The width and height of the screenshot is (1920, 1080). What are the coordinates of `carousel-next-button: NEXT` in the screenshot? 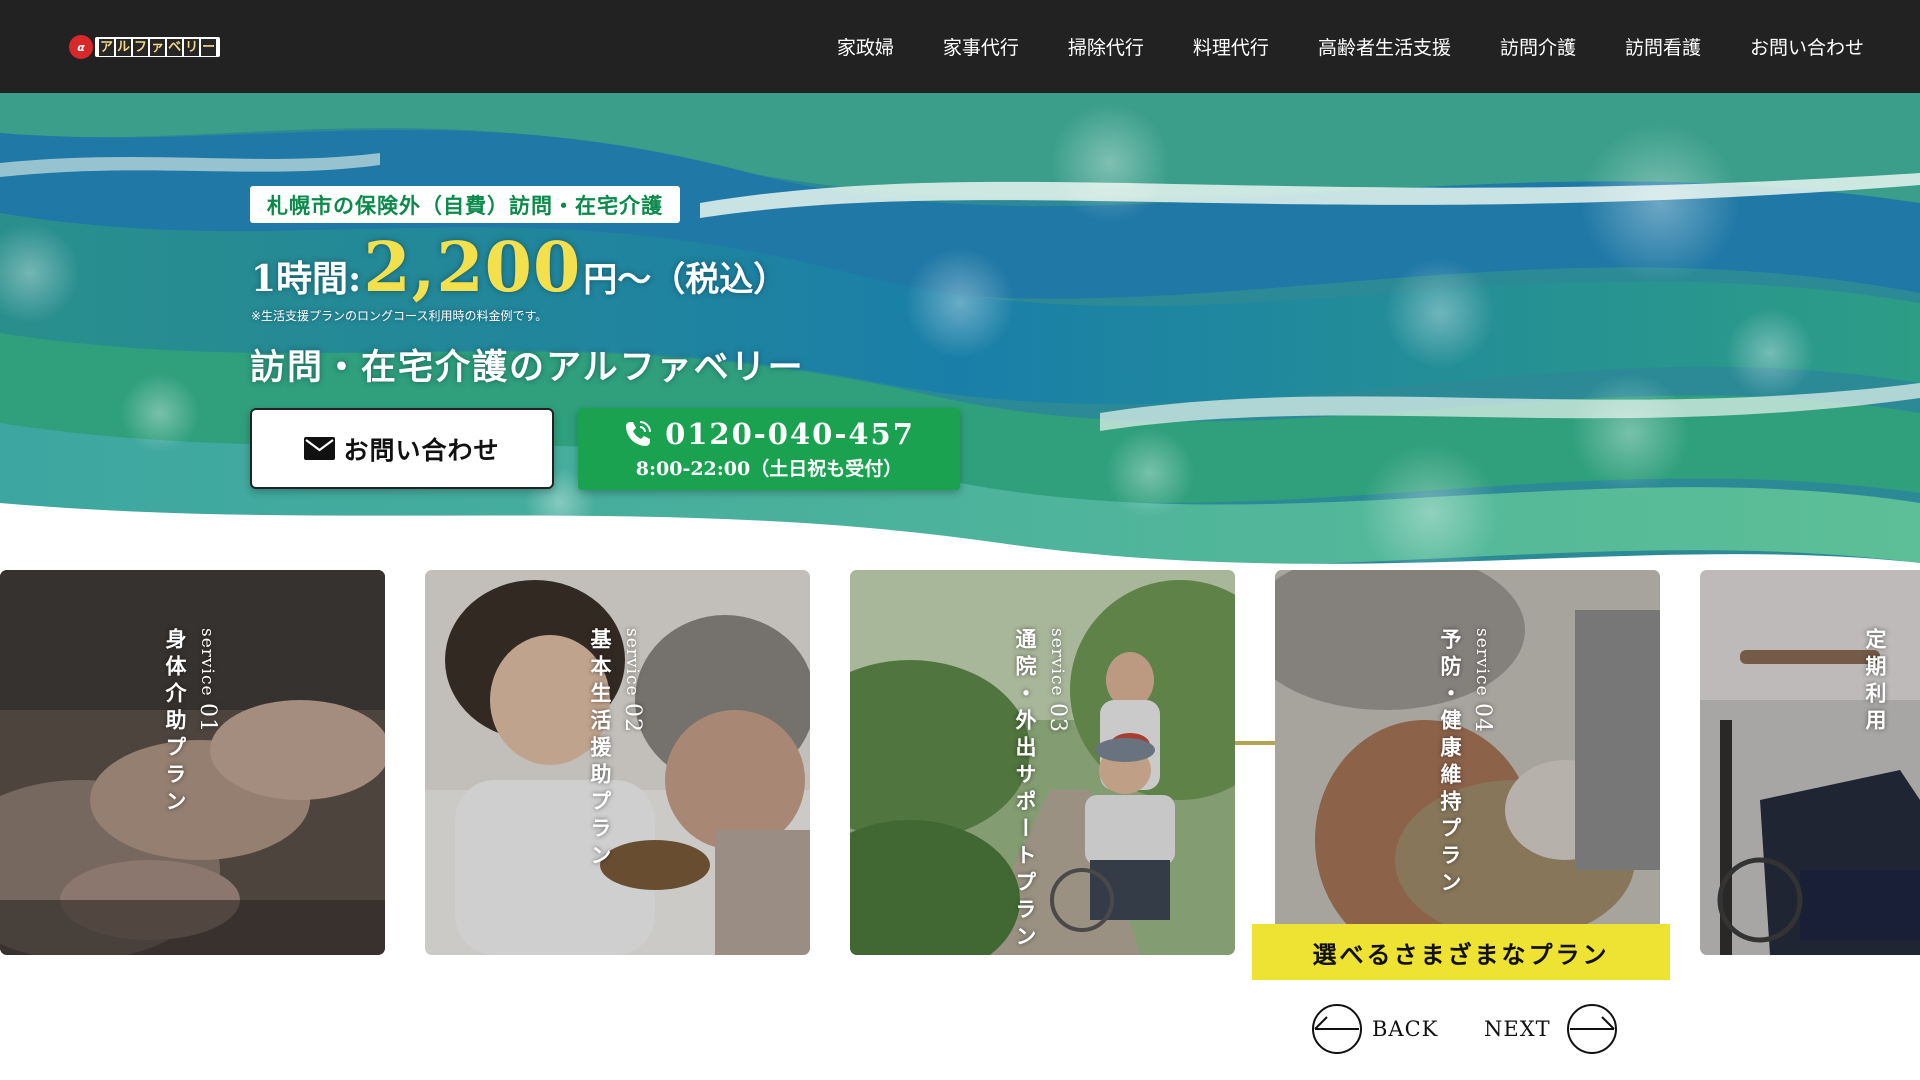 It's located at (1551, 1029).